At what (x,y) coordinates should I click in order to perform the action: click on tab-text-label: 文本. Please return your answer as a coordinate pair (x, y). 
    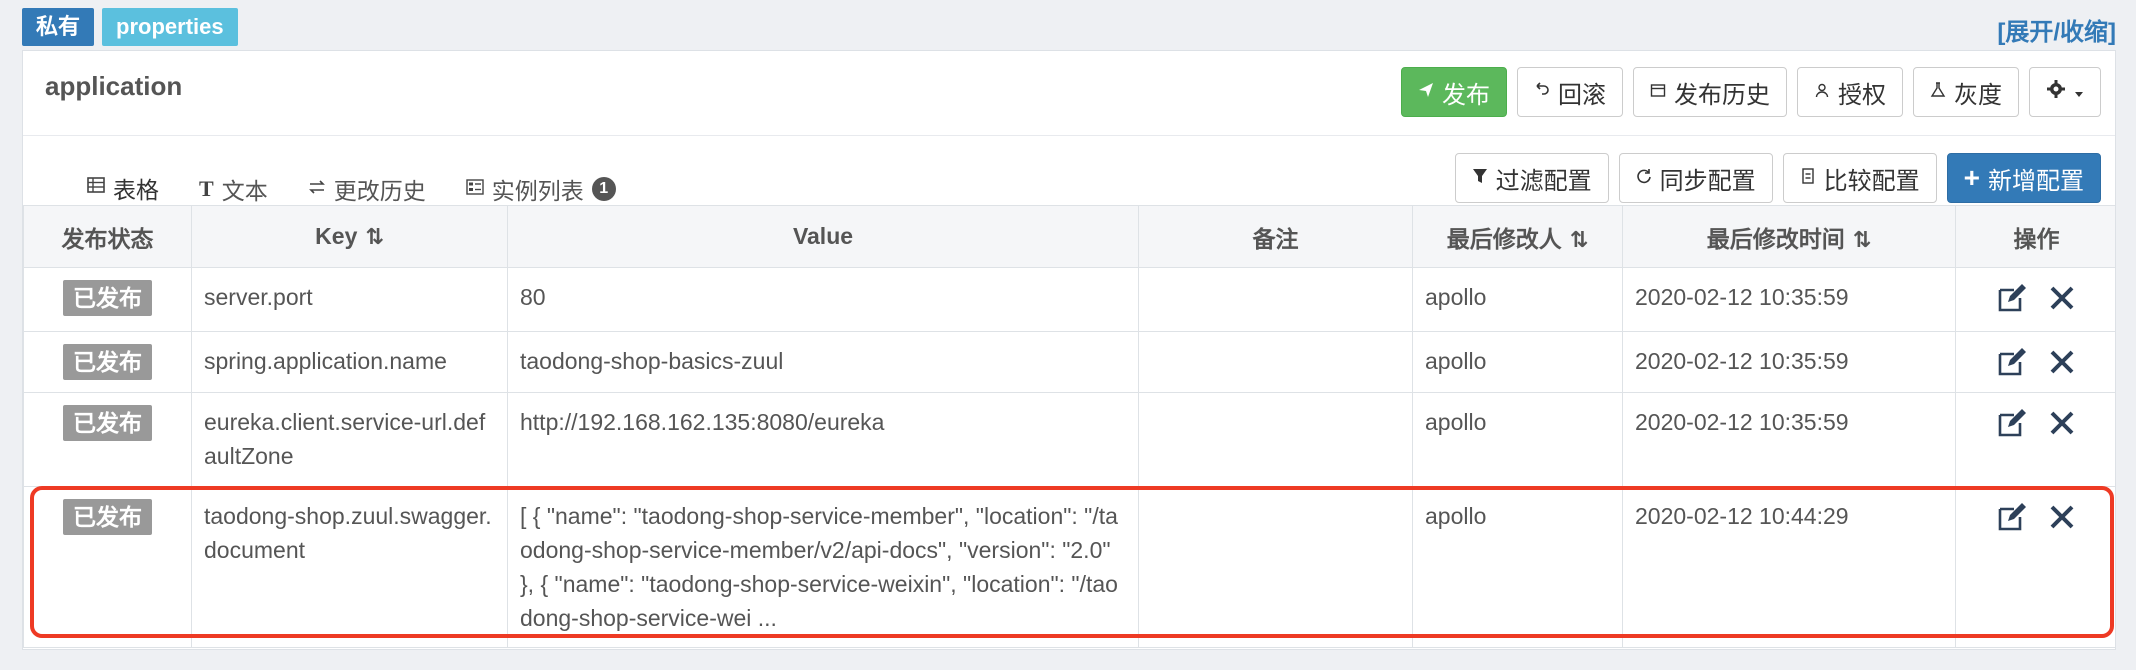
    Looking at the image, I should click on (244, 191).